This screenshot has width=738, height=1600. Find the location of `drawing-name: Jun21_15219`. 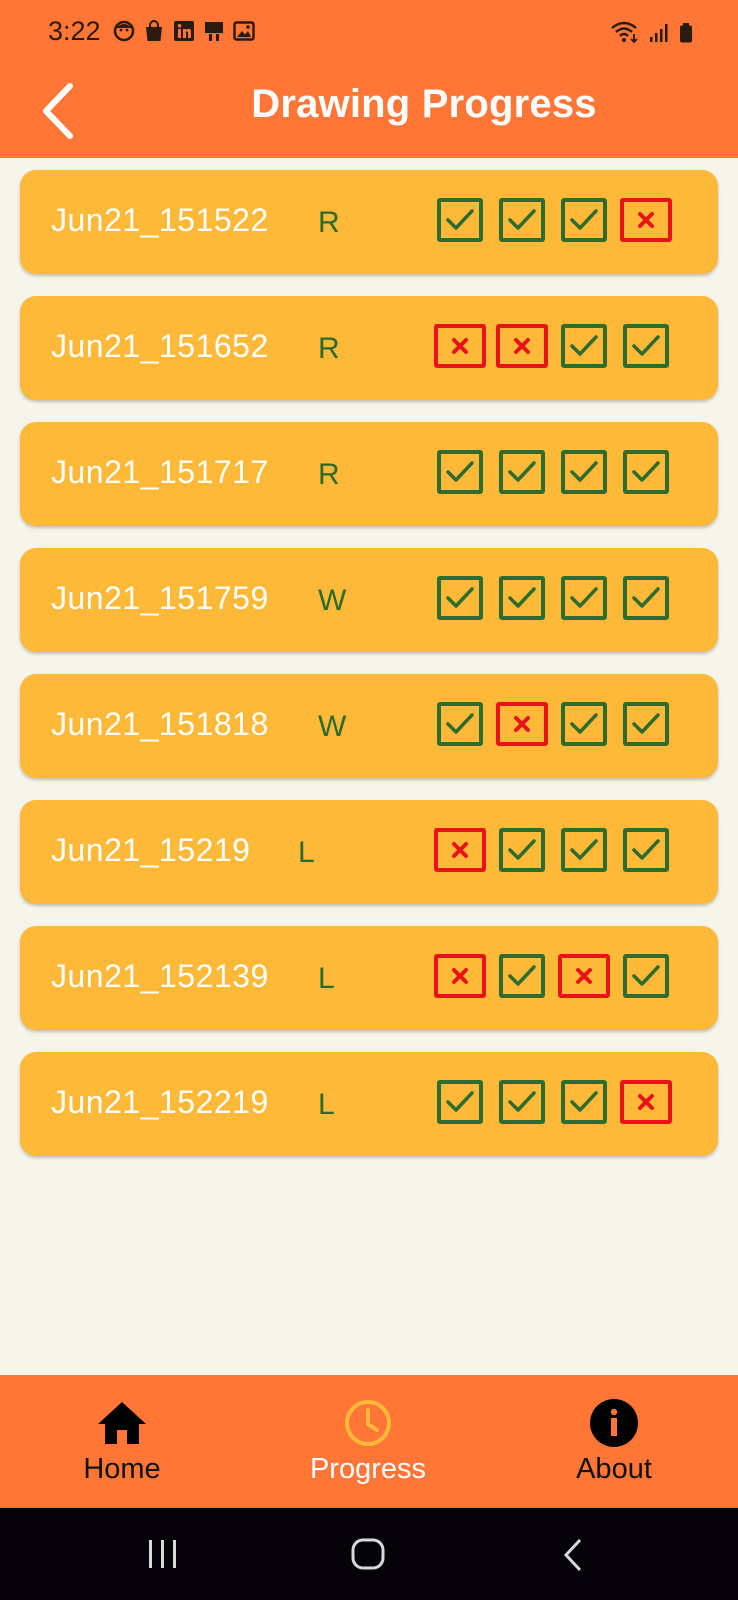

drawing-name: Jun21_15219 is located at coordinates (151, 850).